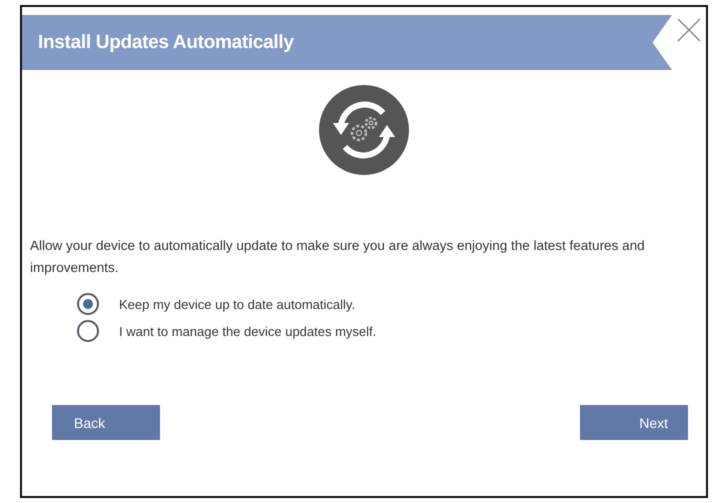 This screenshot has width=715, height=503. What do you see at coordinates (237, 304) in the screenshot?
I see `option-label: Keep my device up to date automatically.` at bounding box center [237, 304].